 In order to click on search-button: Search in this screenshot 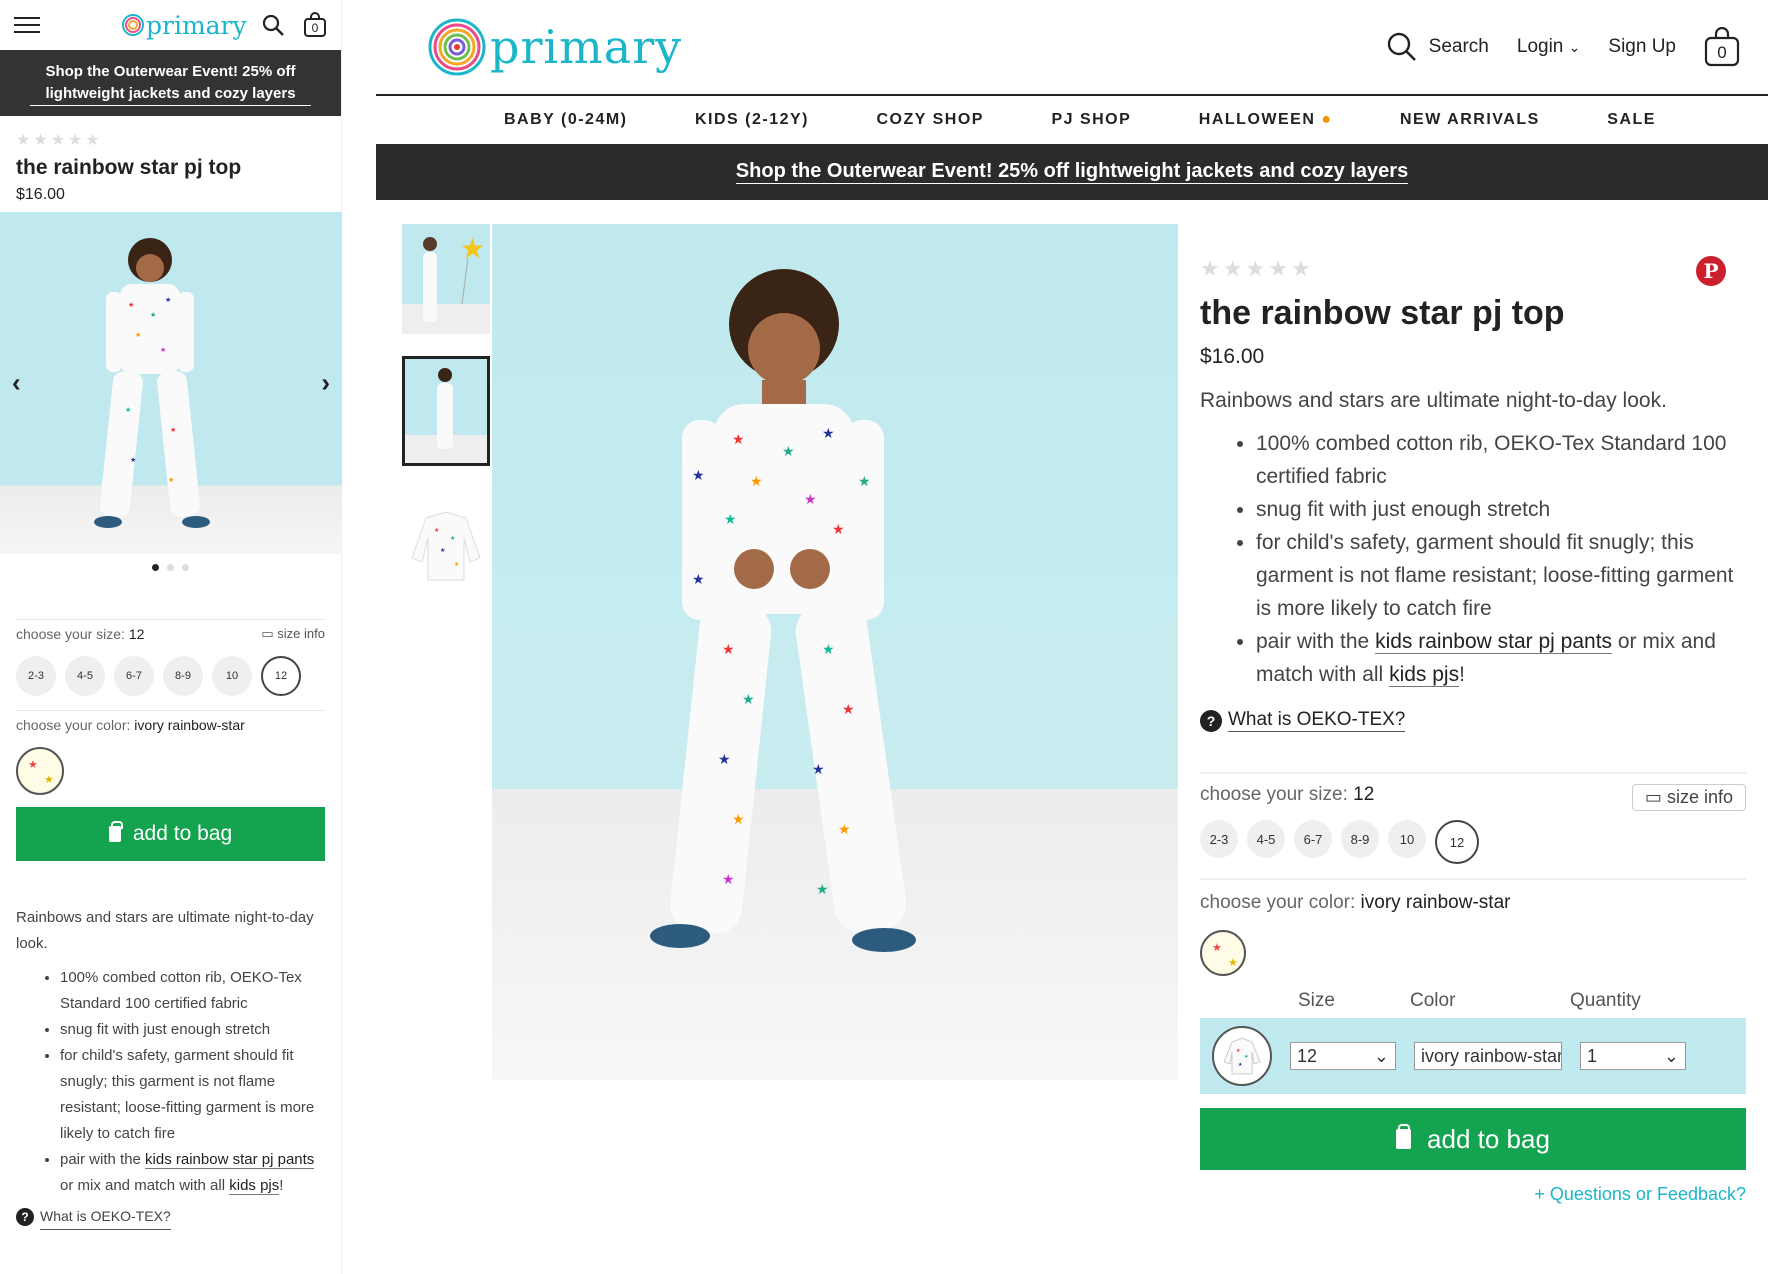, I will do `click(1438, 47)`.